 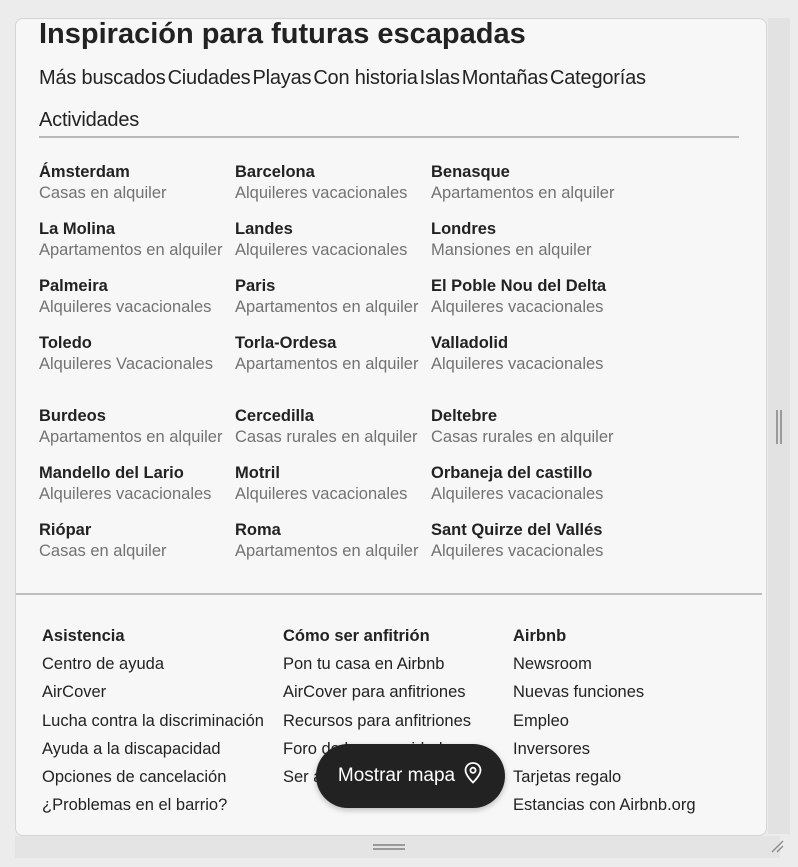 I want to click on destination-link: Ámsterdam Casas en alquiler, so click(x=137, y=190).